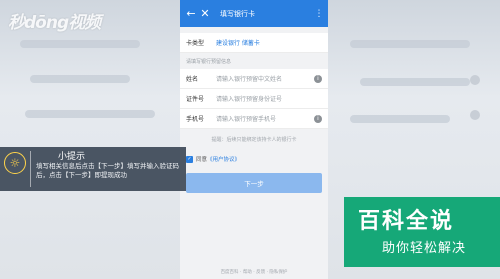 The height and width of the screenshot is (279, 500). I want to click on phone-input: 请输入银行预留手机号, so click(265, 118).